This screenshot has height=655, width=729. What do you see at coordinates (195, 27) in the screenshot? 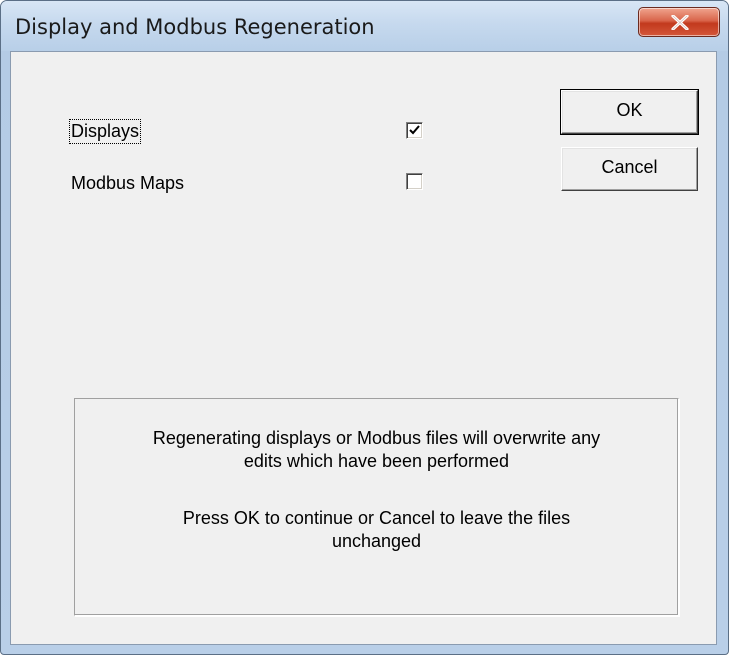
I see `window-title: Display and Modbus Regeneration` at bounding box center [195, 27].